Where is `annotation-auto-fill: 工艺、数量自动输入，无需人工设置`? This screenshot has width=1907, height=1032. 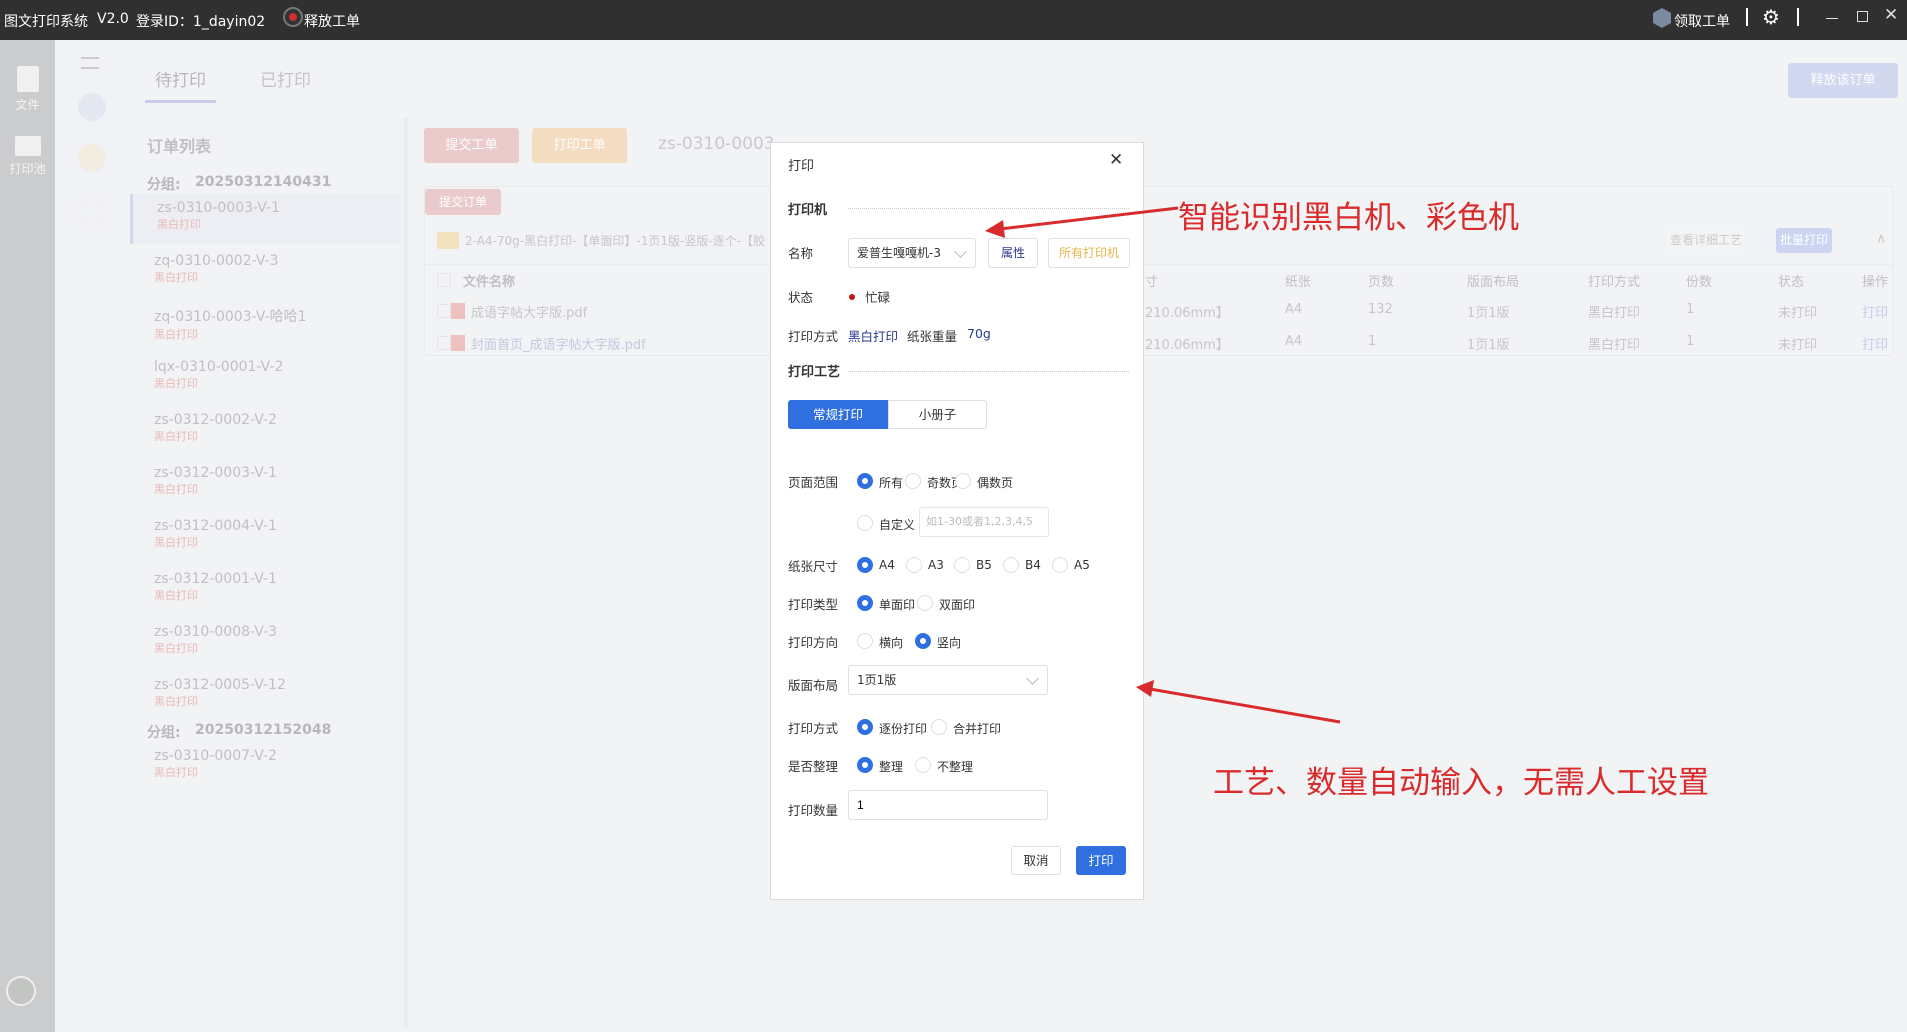 annotation-auto-fill: 工艺、数量自动输入，无需人工设置 is located at coordinates (1461, 783).